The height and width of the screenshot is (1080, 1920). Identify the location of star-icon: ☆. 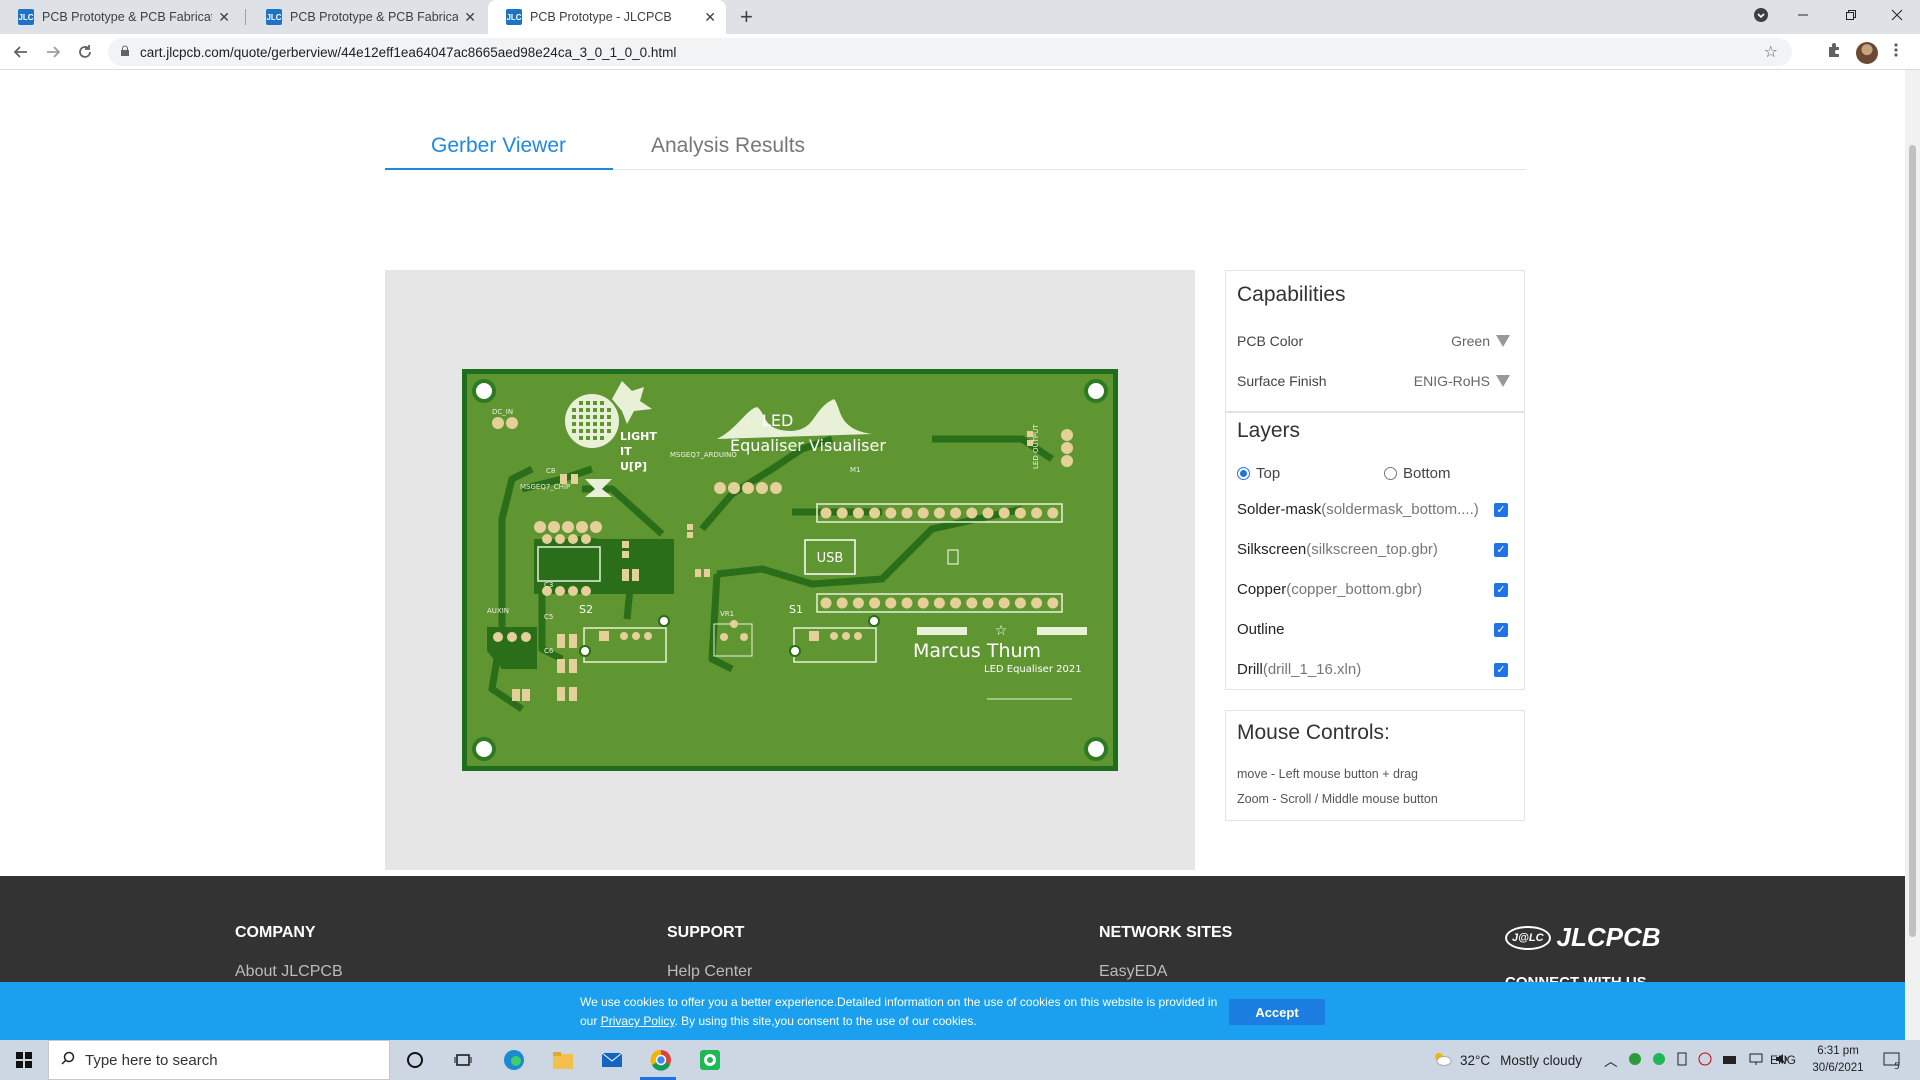
(1001, 630).